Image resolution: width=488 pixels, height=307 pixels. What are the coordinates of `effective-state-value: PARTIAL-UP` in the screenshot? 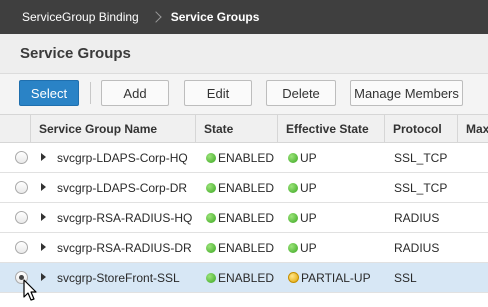 It's located at (336, 277).